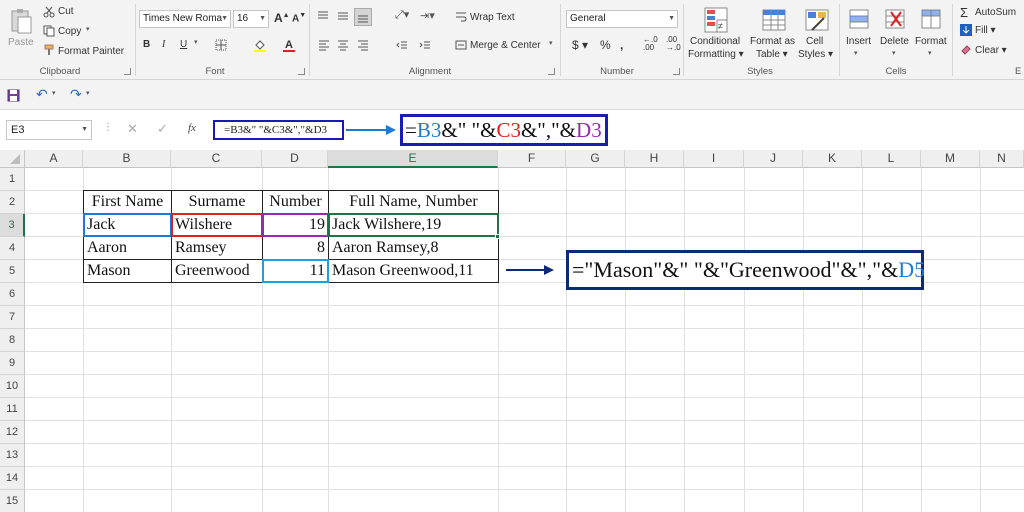 The height and width of the screenshot is (512, 1024). What do you see at coordinates (196, 42) in the screenshot?
I see `underline-dropdown-icon: ▾` at bounding box center [196, 42].